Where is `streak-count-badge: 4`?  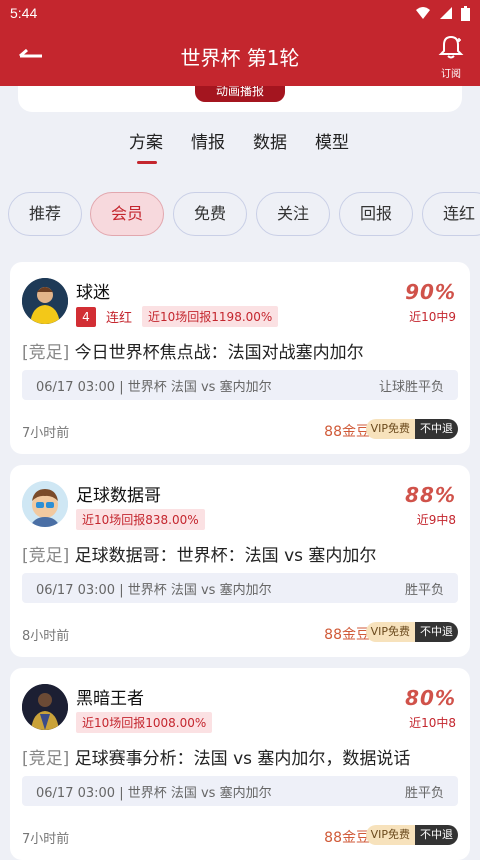 streak-count-badge: 4 is located at coordinates (86, 316).